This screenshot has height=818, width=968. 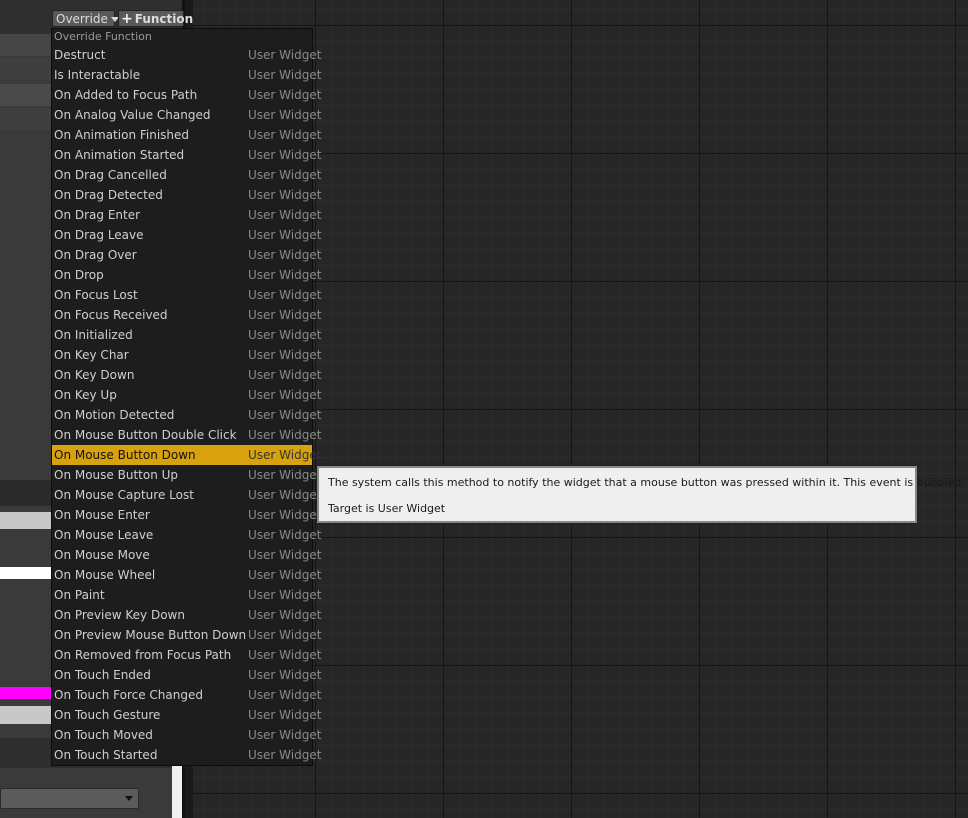 I want to click on menu-item-name: On Mouse Leave, so click(x=104, y=535).